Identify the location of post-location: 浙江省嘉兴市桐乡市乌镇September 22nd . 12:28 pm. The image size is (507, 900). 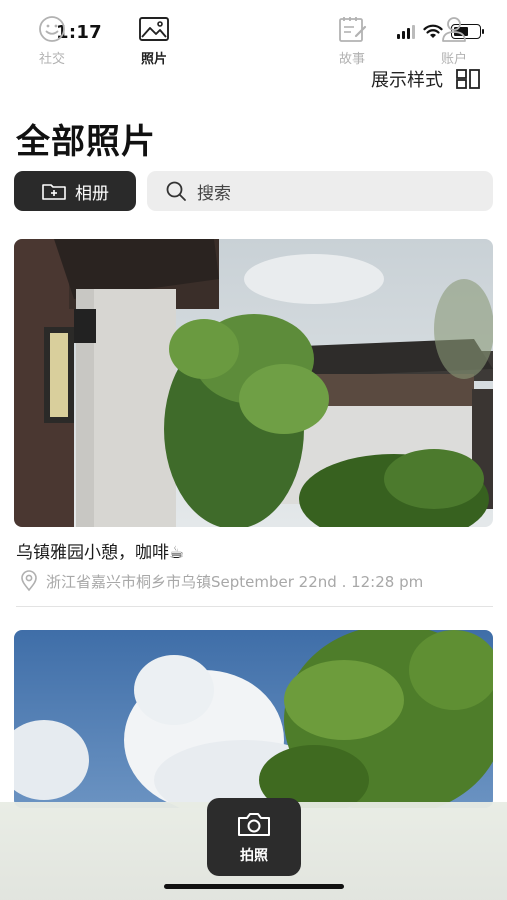
(221, 581).